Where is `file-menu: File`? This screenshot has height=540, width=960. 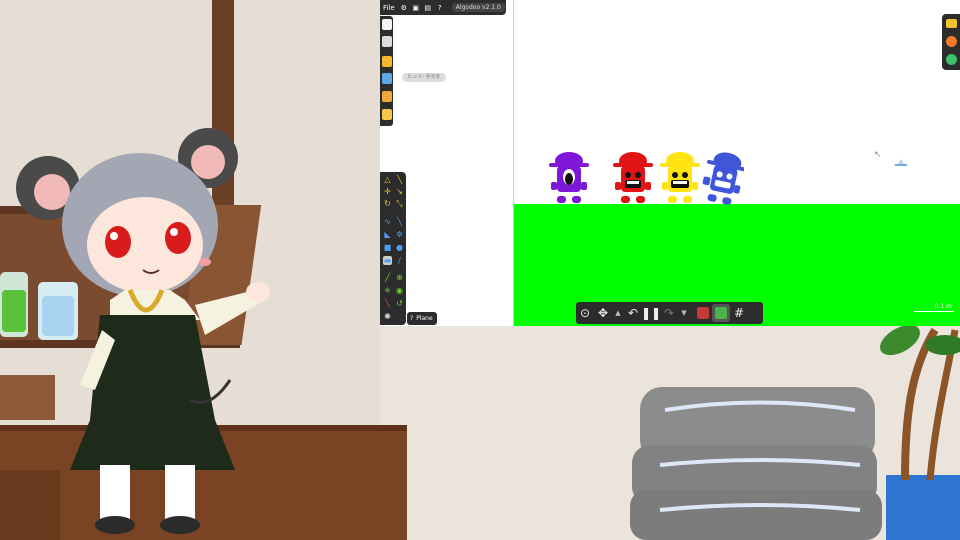
file-menu: File is located at coordinates (389, 8).